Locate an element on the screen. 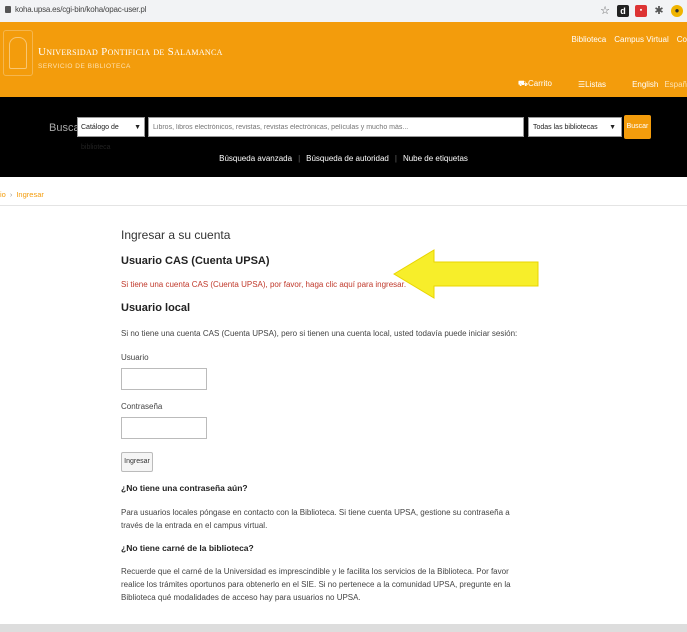 This screenshot has height=632, width=687. library-select: Todas las bibliotecas ▼ is located at coordinates (575, 127).